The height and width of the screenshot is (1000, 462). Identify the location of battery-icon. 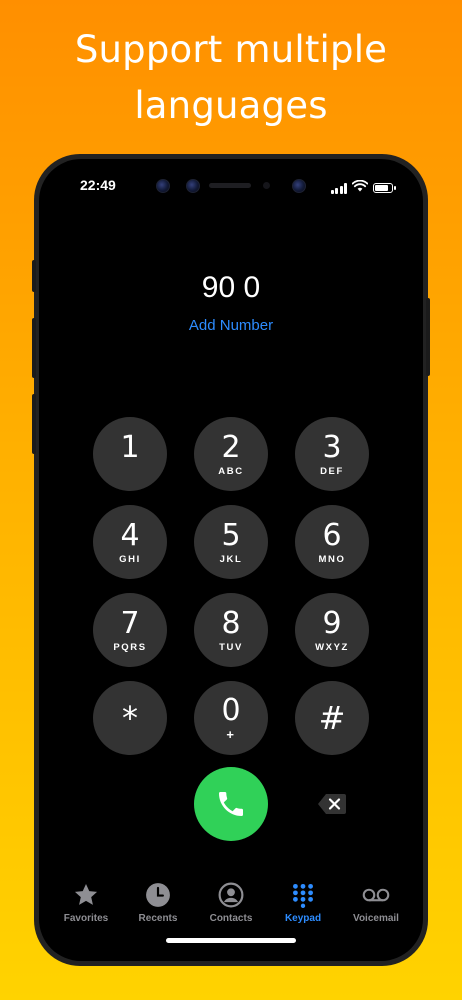
(384, 188).